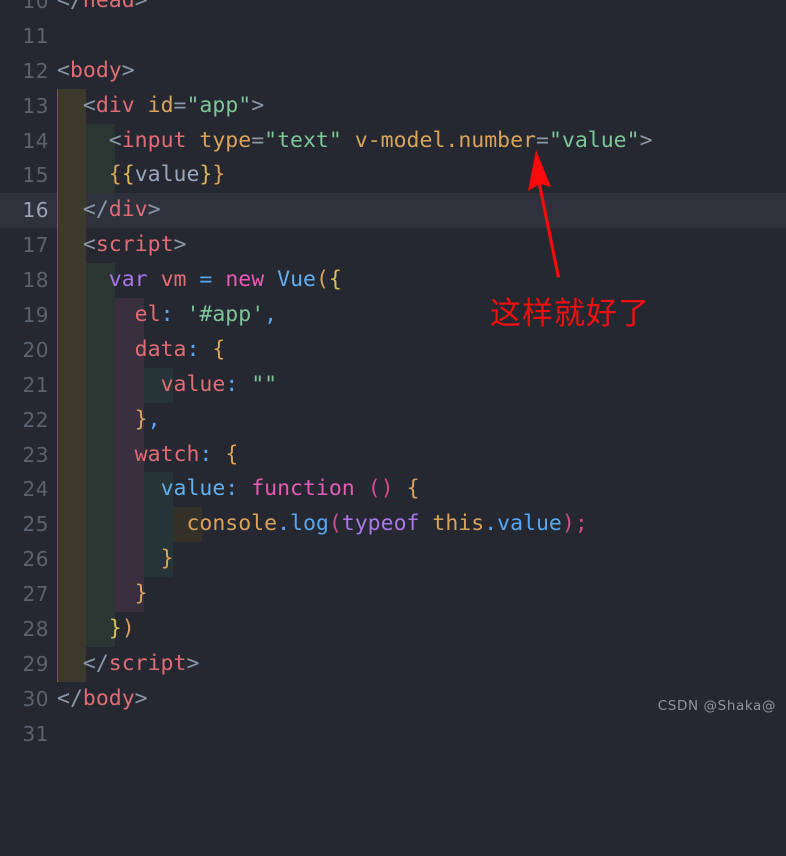 This screenshot has width=786, height=856. What do you see at coordinates (290, 489) in the screenshot?
I see `line-content: value: function () {` at bounding box center [290, 489].